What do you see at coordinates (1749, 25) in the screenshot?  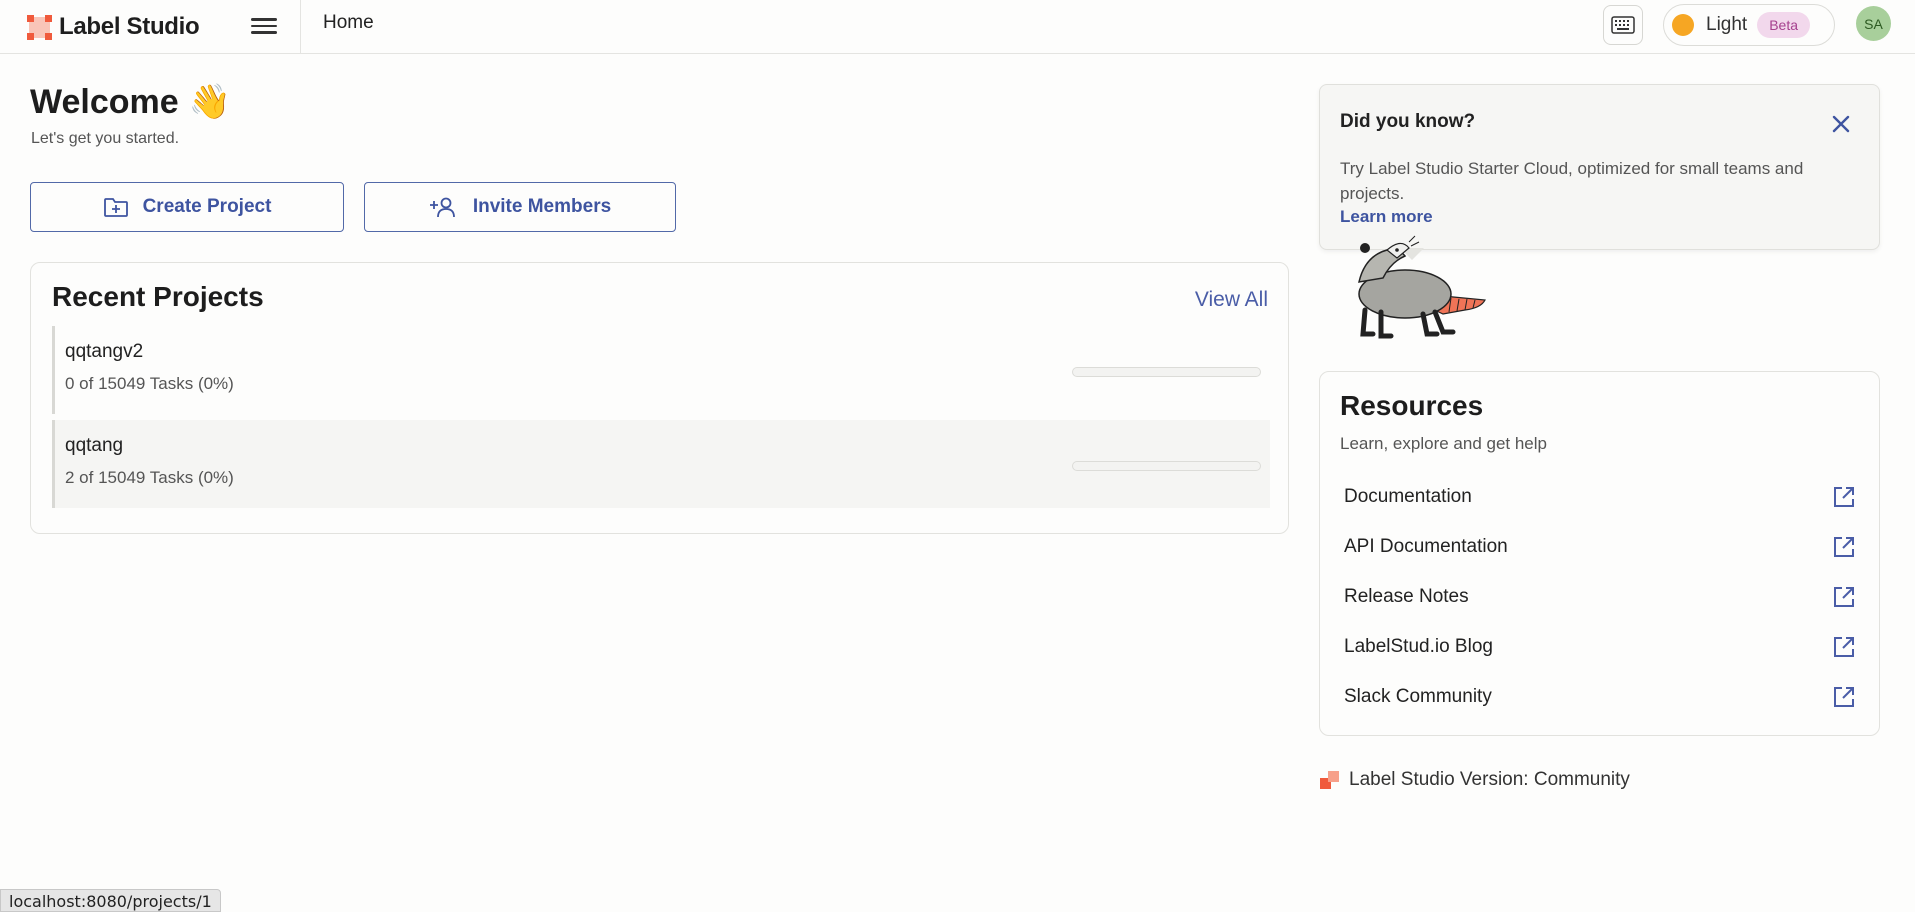 I see `theme-toggle: Light Beta` at bounding box center [1749, 25].